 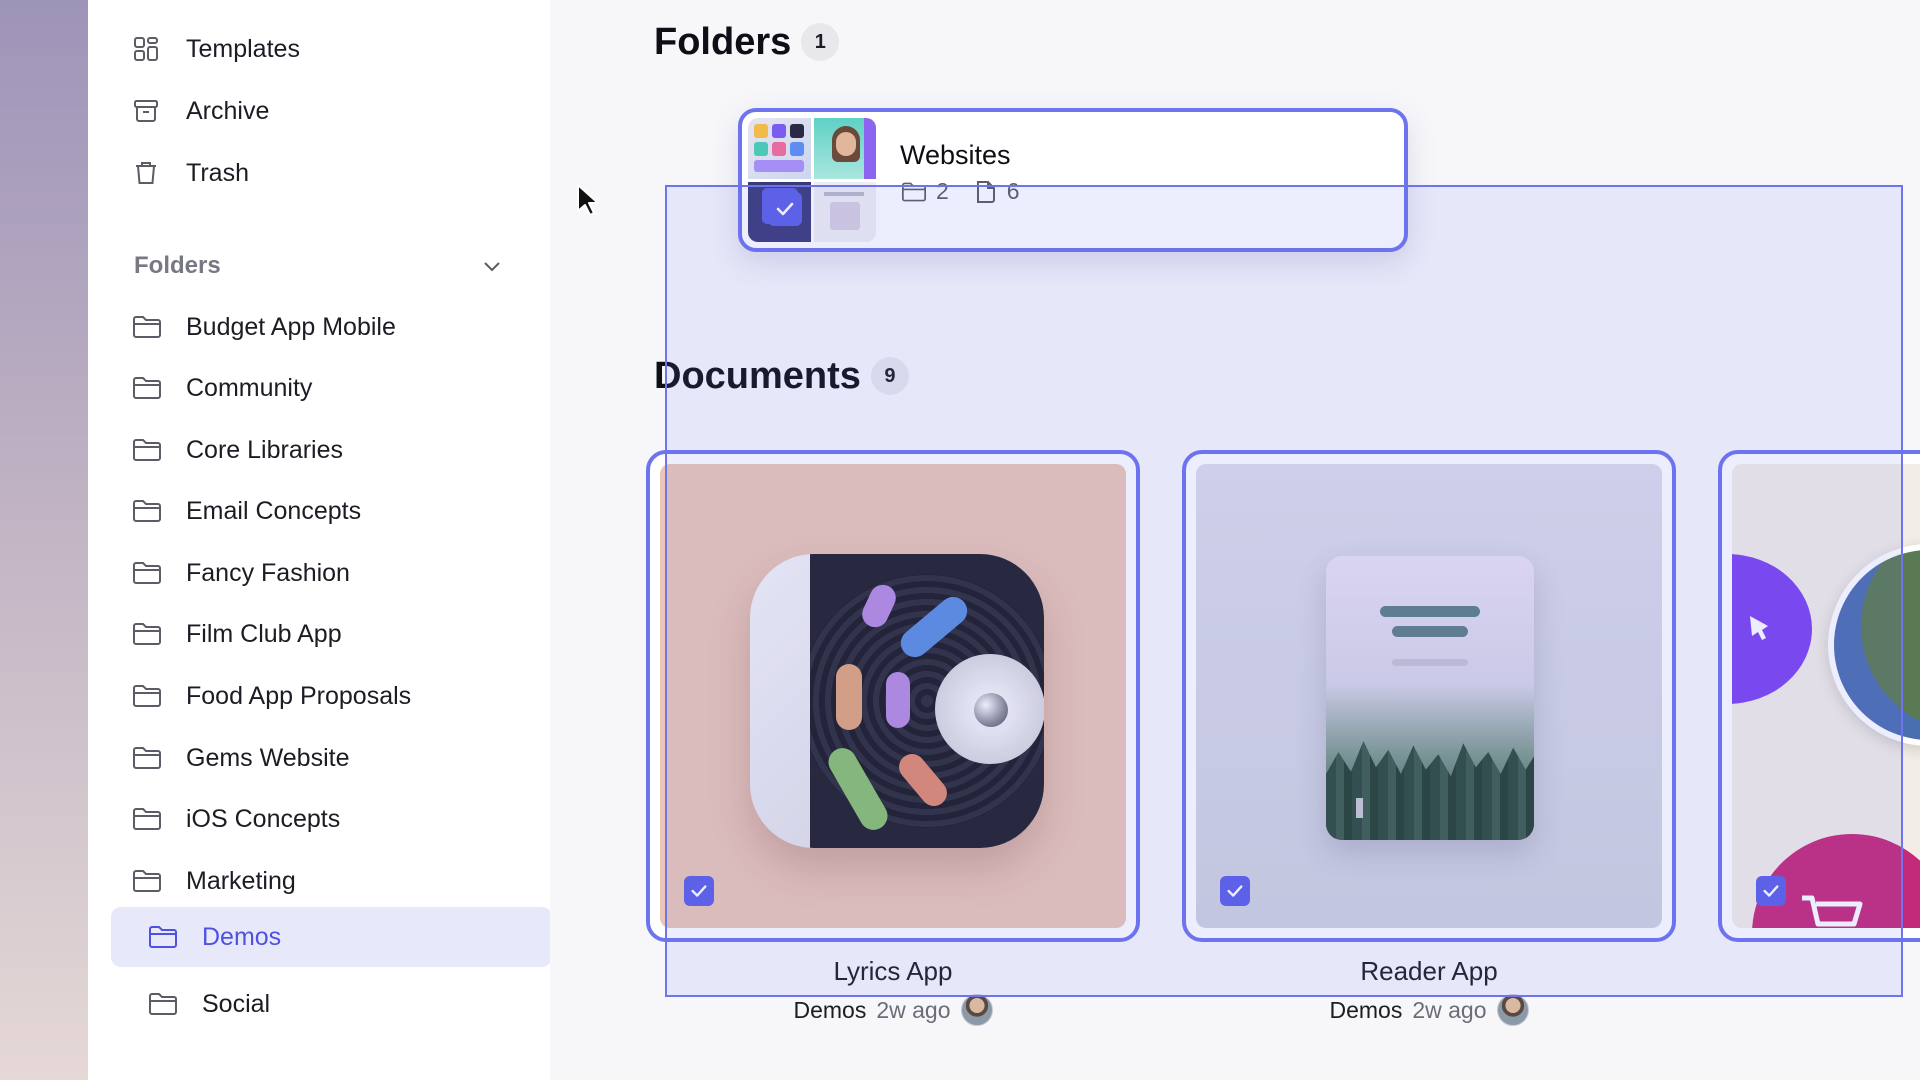 What do you see at coordinates (177, 265) in the screenshot?
I see `folders-heading: Folders` at bounding box center [177, 265].